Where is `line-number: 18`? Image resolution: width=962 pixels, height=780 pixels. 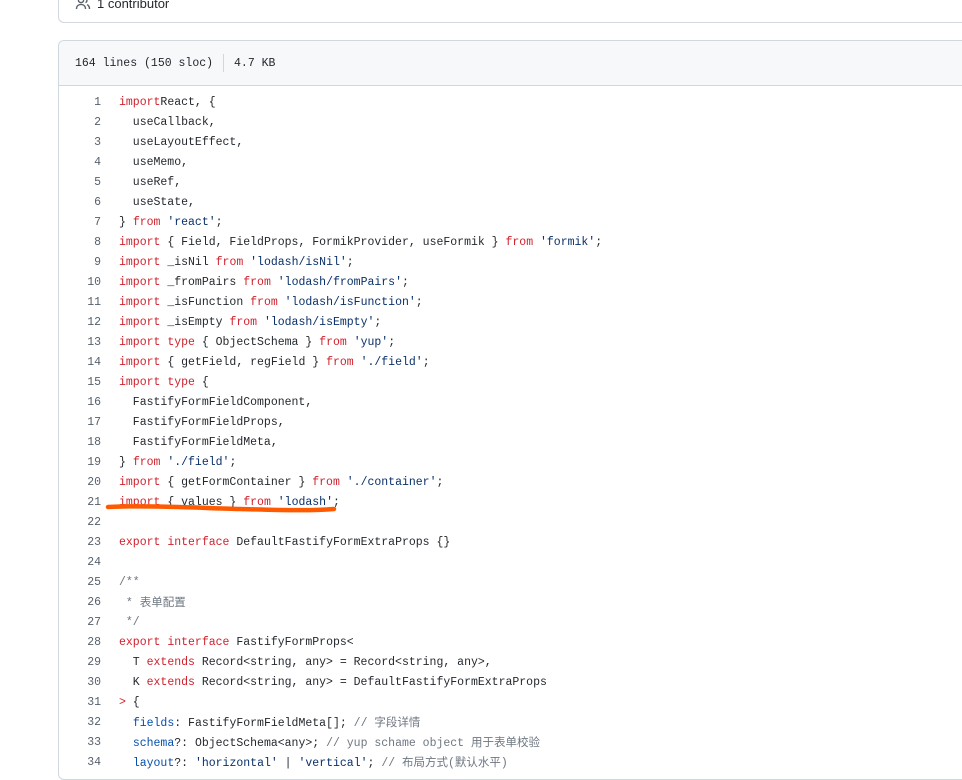
line-number: 18 is located at coordinates (80, 442).